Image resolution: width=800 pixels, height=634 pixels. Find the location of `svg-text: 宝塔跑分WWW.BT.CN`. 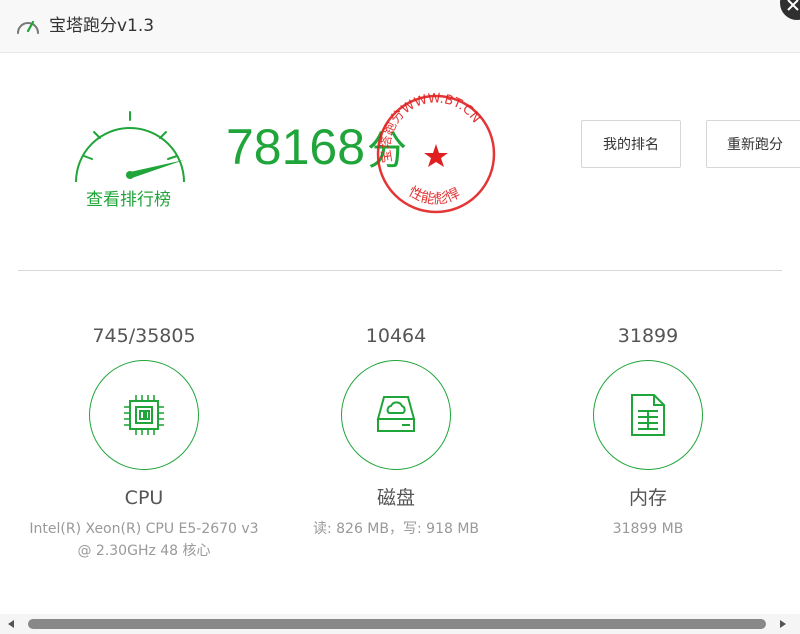

svg-text: 宝塔跑分WWW.BT.CN is located at coordinates (431, 127).